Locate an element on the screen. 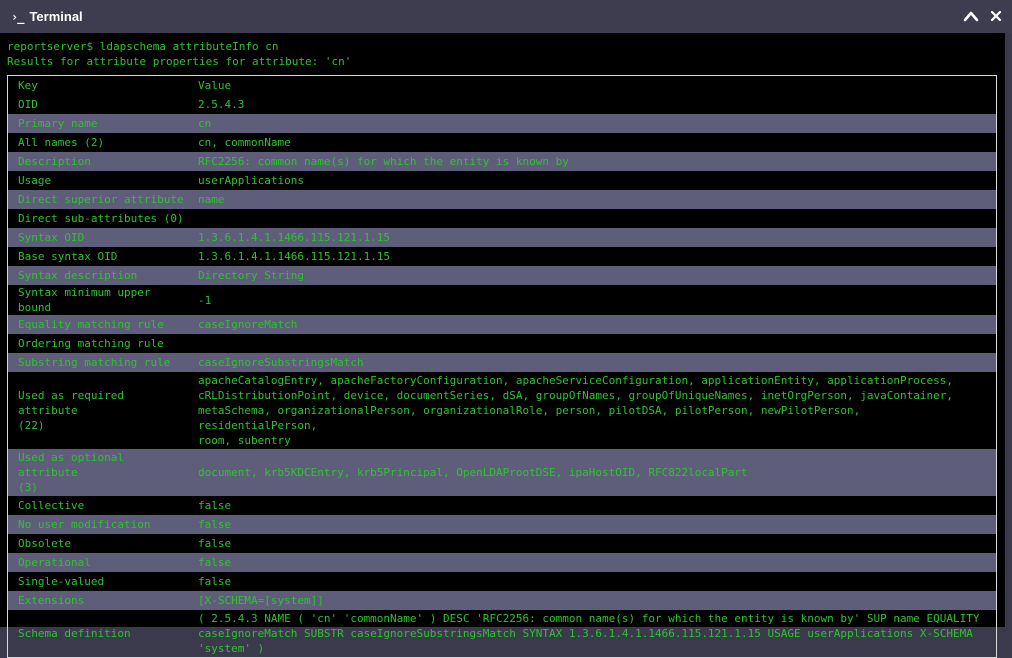 The height and width of the screenshot is (658, 1012). header-value: Value is located at coordinates (215, 85).